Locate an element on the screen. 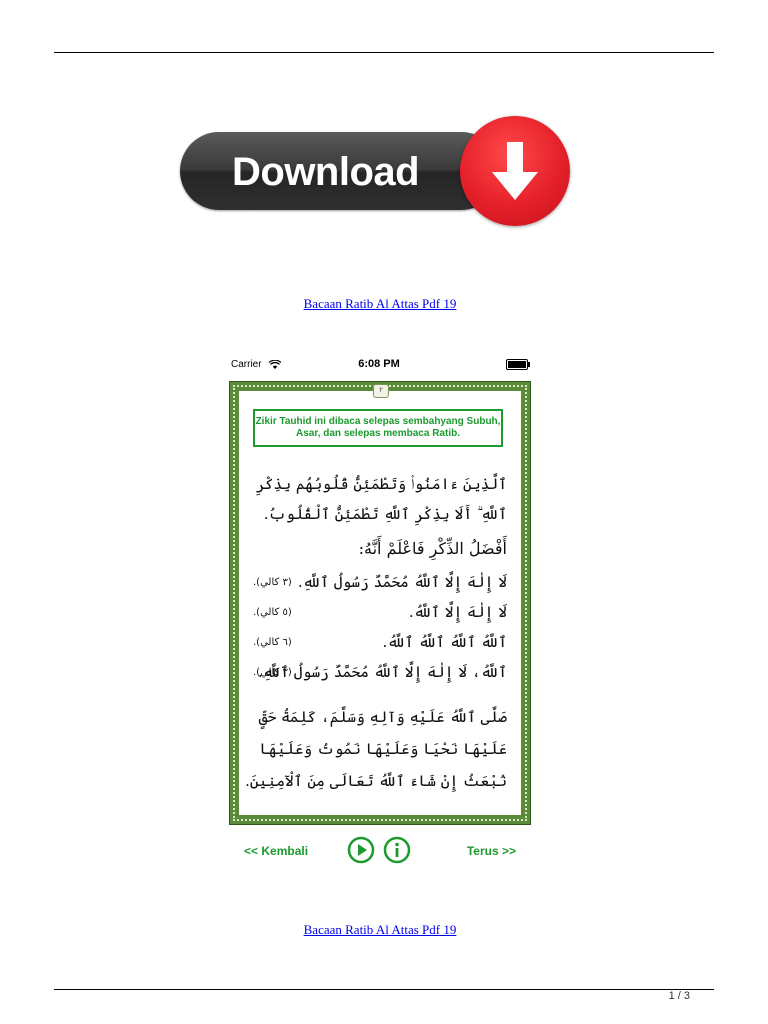  repeat-count: (٥ كالي). is located at coordinates (272, 612).